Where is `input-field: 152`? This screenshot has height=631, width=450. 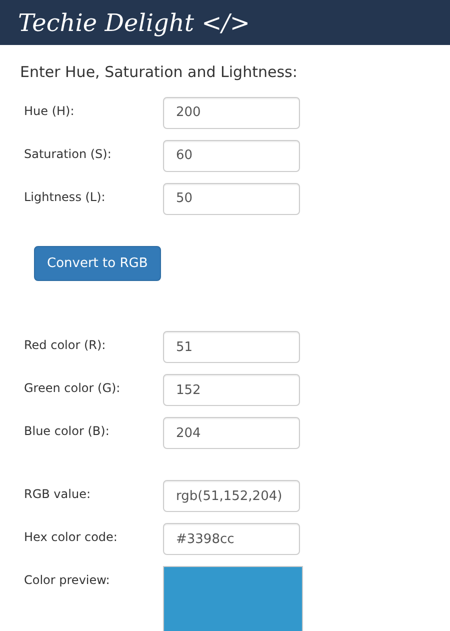 input-field: 152 is located at coordinates (231, 390).